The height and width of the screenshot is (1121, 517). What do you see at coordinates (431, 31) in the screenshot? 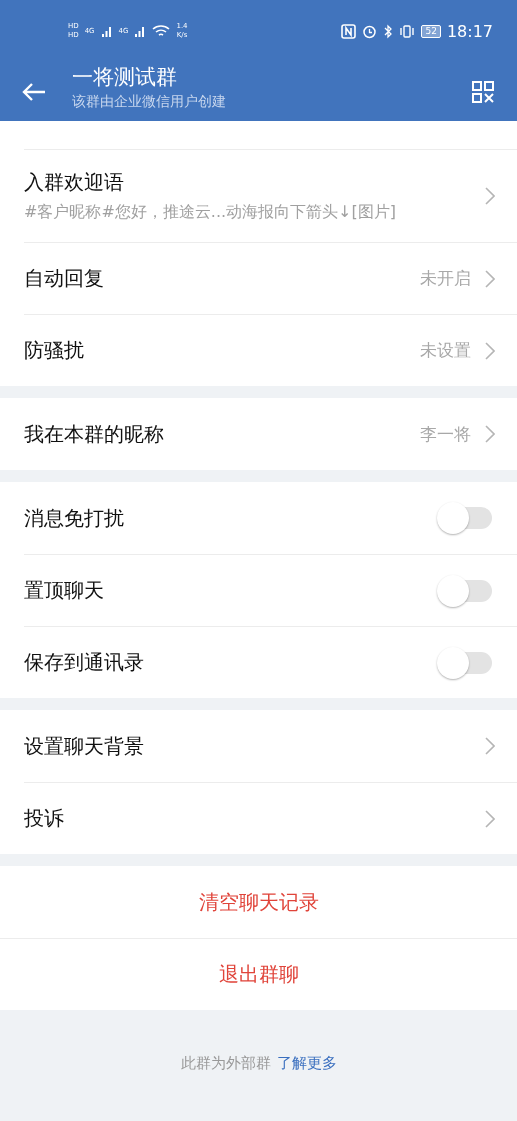
I see `battery-level: 52` at bounding box center [431, 31].